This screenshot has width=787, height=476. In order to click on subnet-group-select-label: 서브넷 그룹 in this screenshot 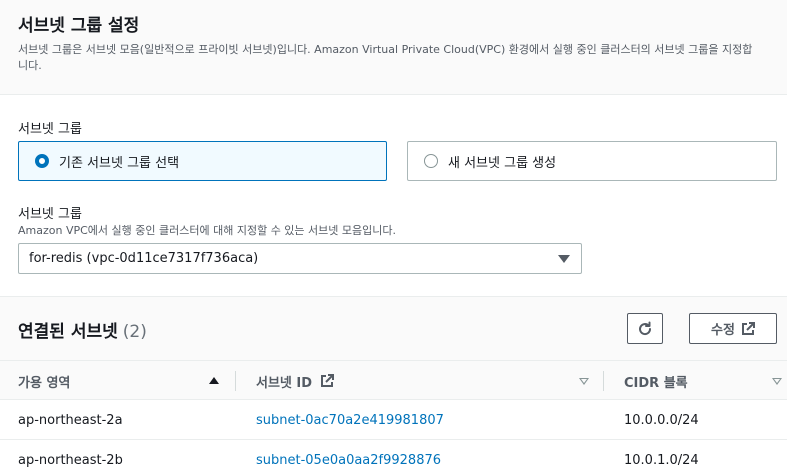, I will do `click(50, 214)`.